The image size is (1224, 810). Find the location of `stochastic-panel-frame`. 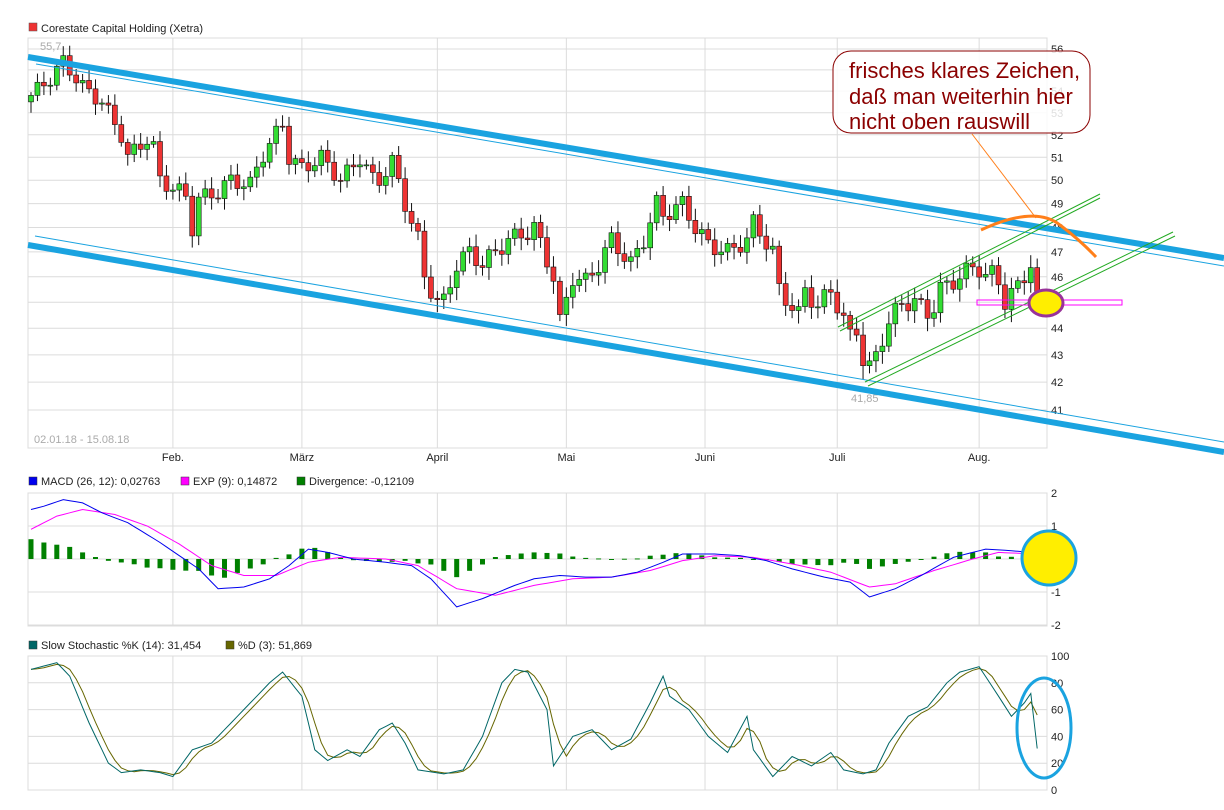

stochastic-panel-frame is located at coordinates (537, 723).